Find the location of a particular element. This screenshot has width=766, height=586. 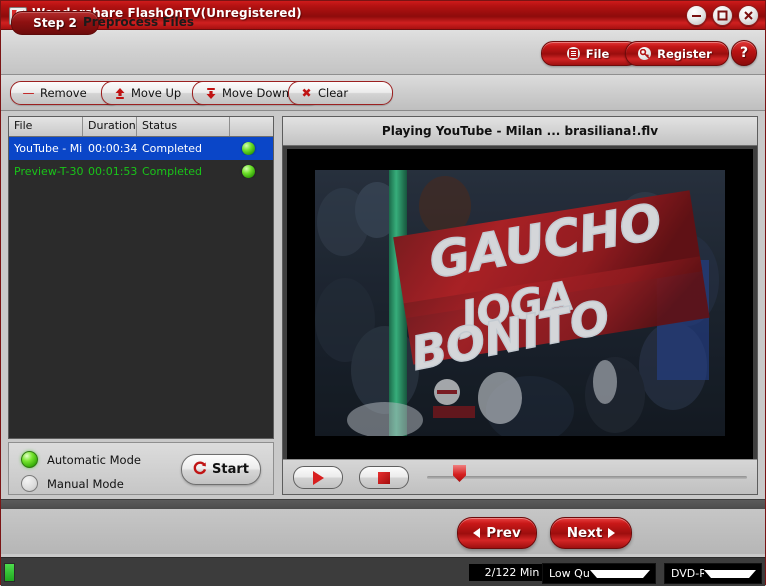

clear-button-label: Clear is located at coordinates (333, 93).